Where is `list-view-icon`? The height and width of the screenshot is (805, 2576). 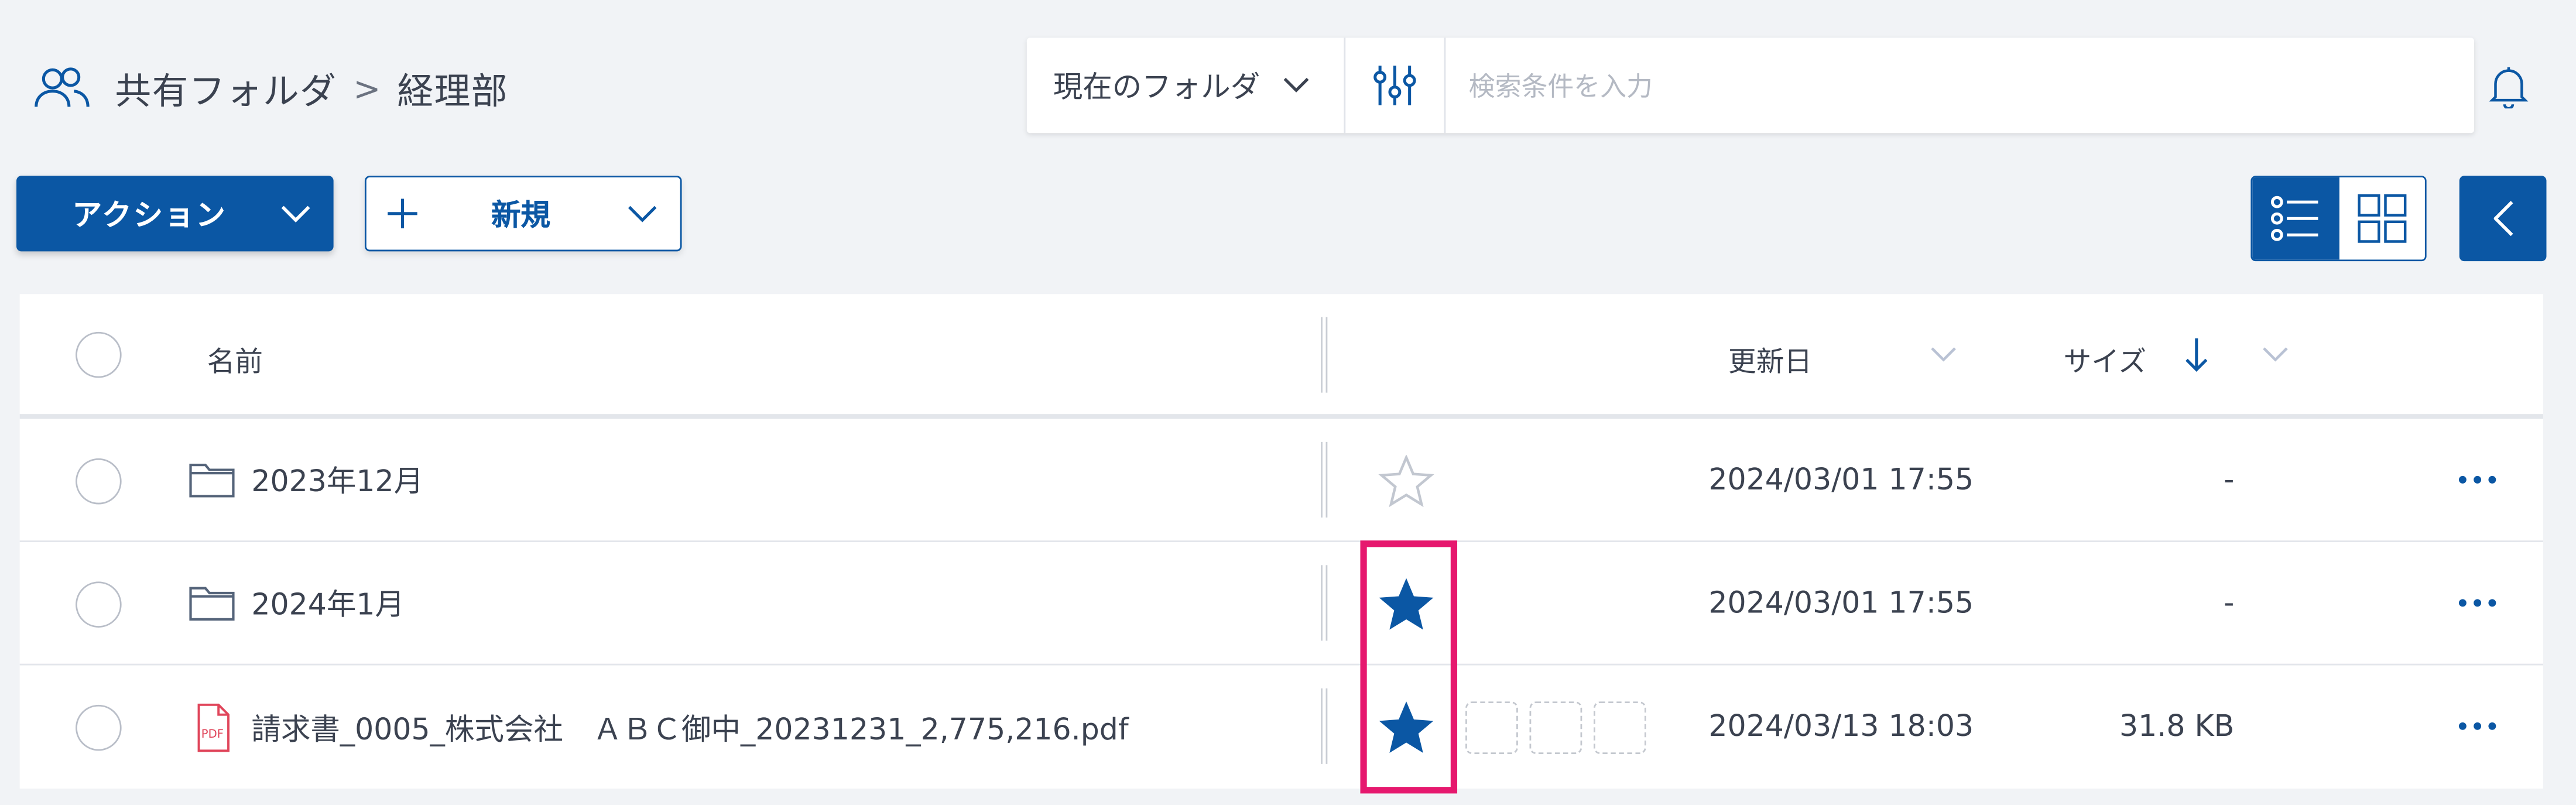
list-view-icon is located at coordinates (2295, 219).